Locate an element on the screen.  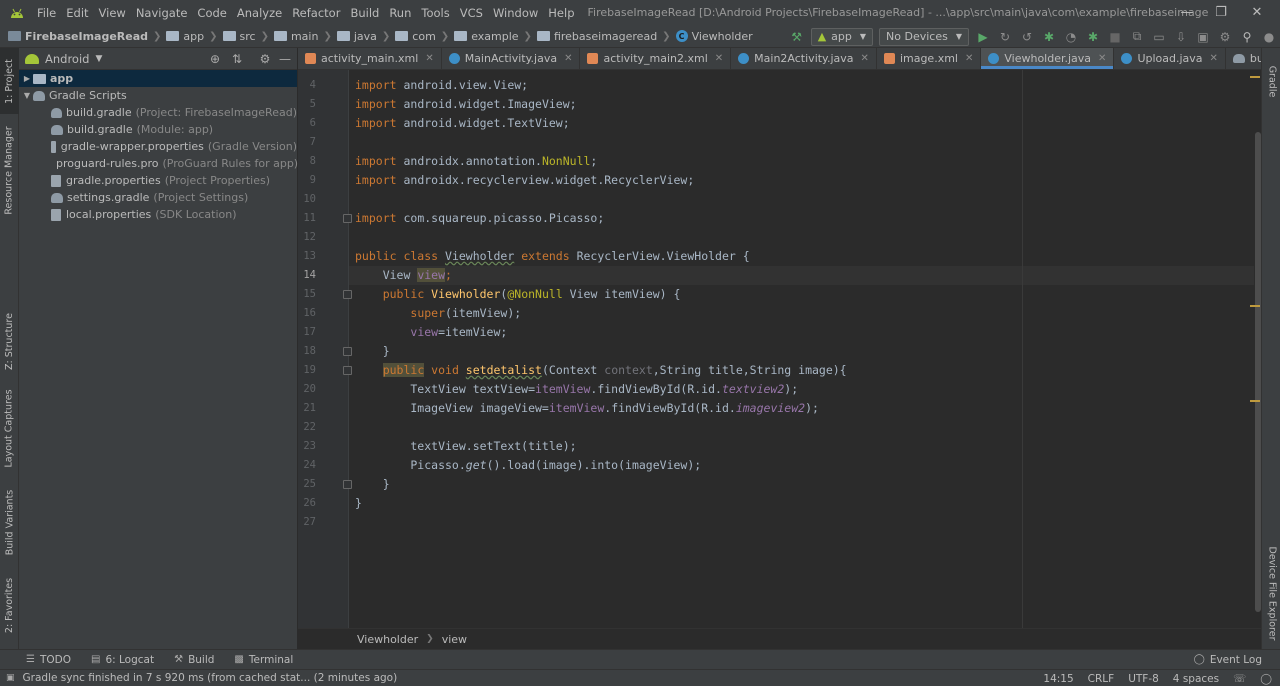
breadcrumb-app: app is located at coordinates (185, 36).